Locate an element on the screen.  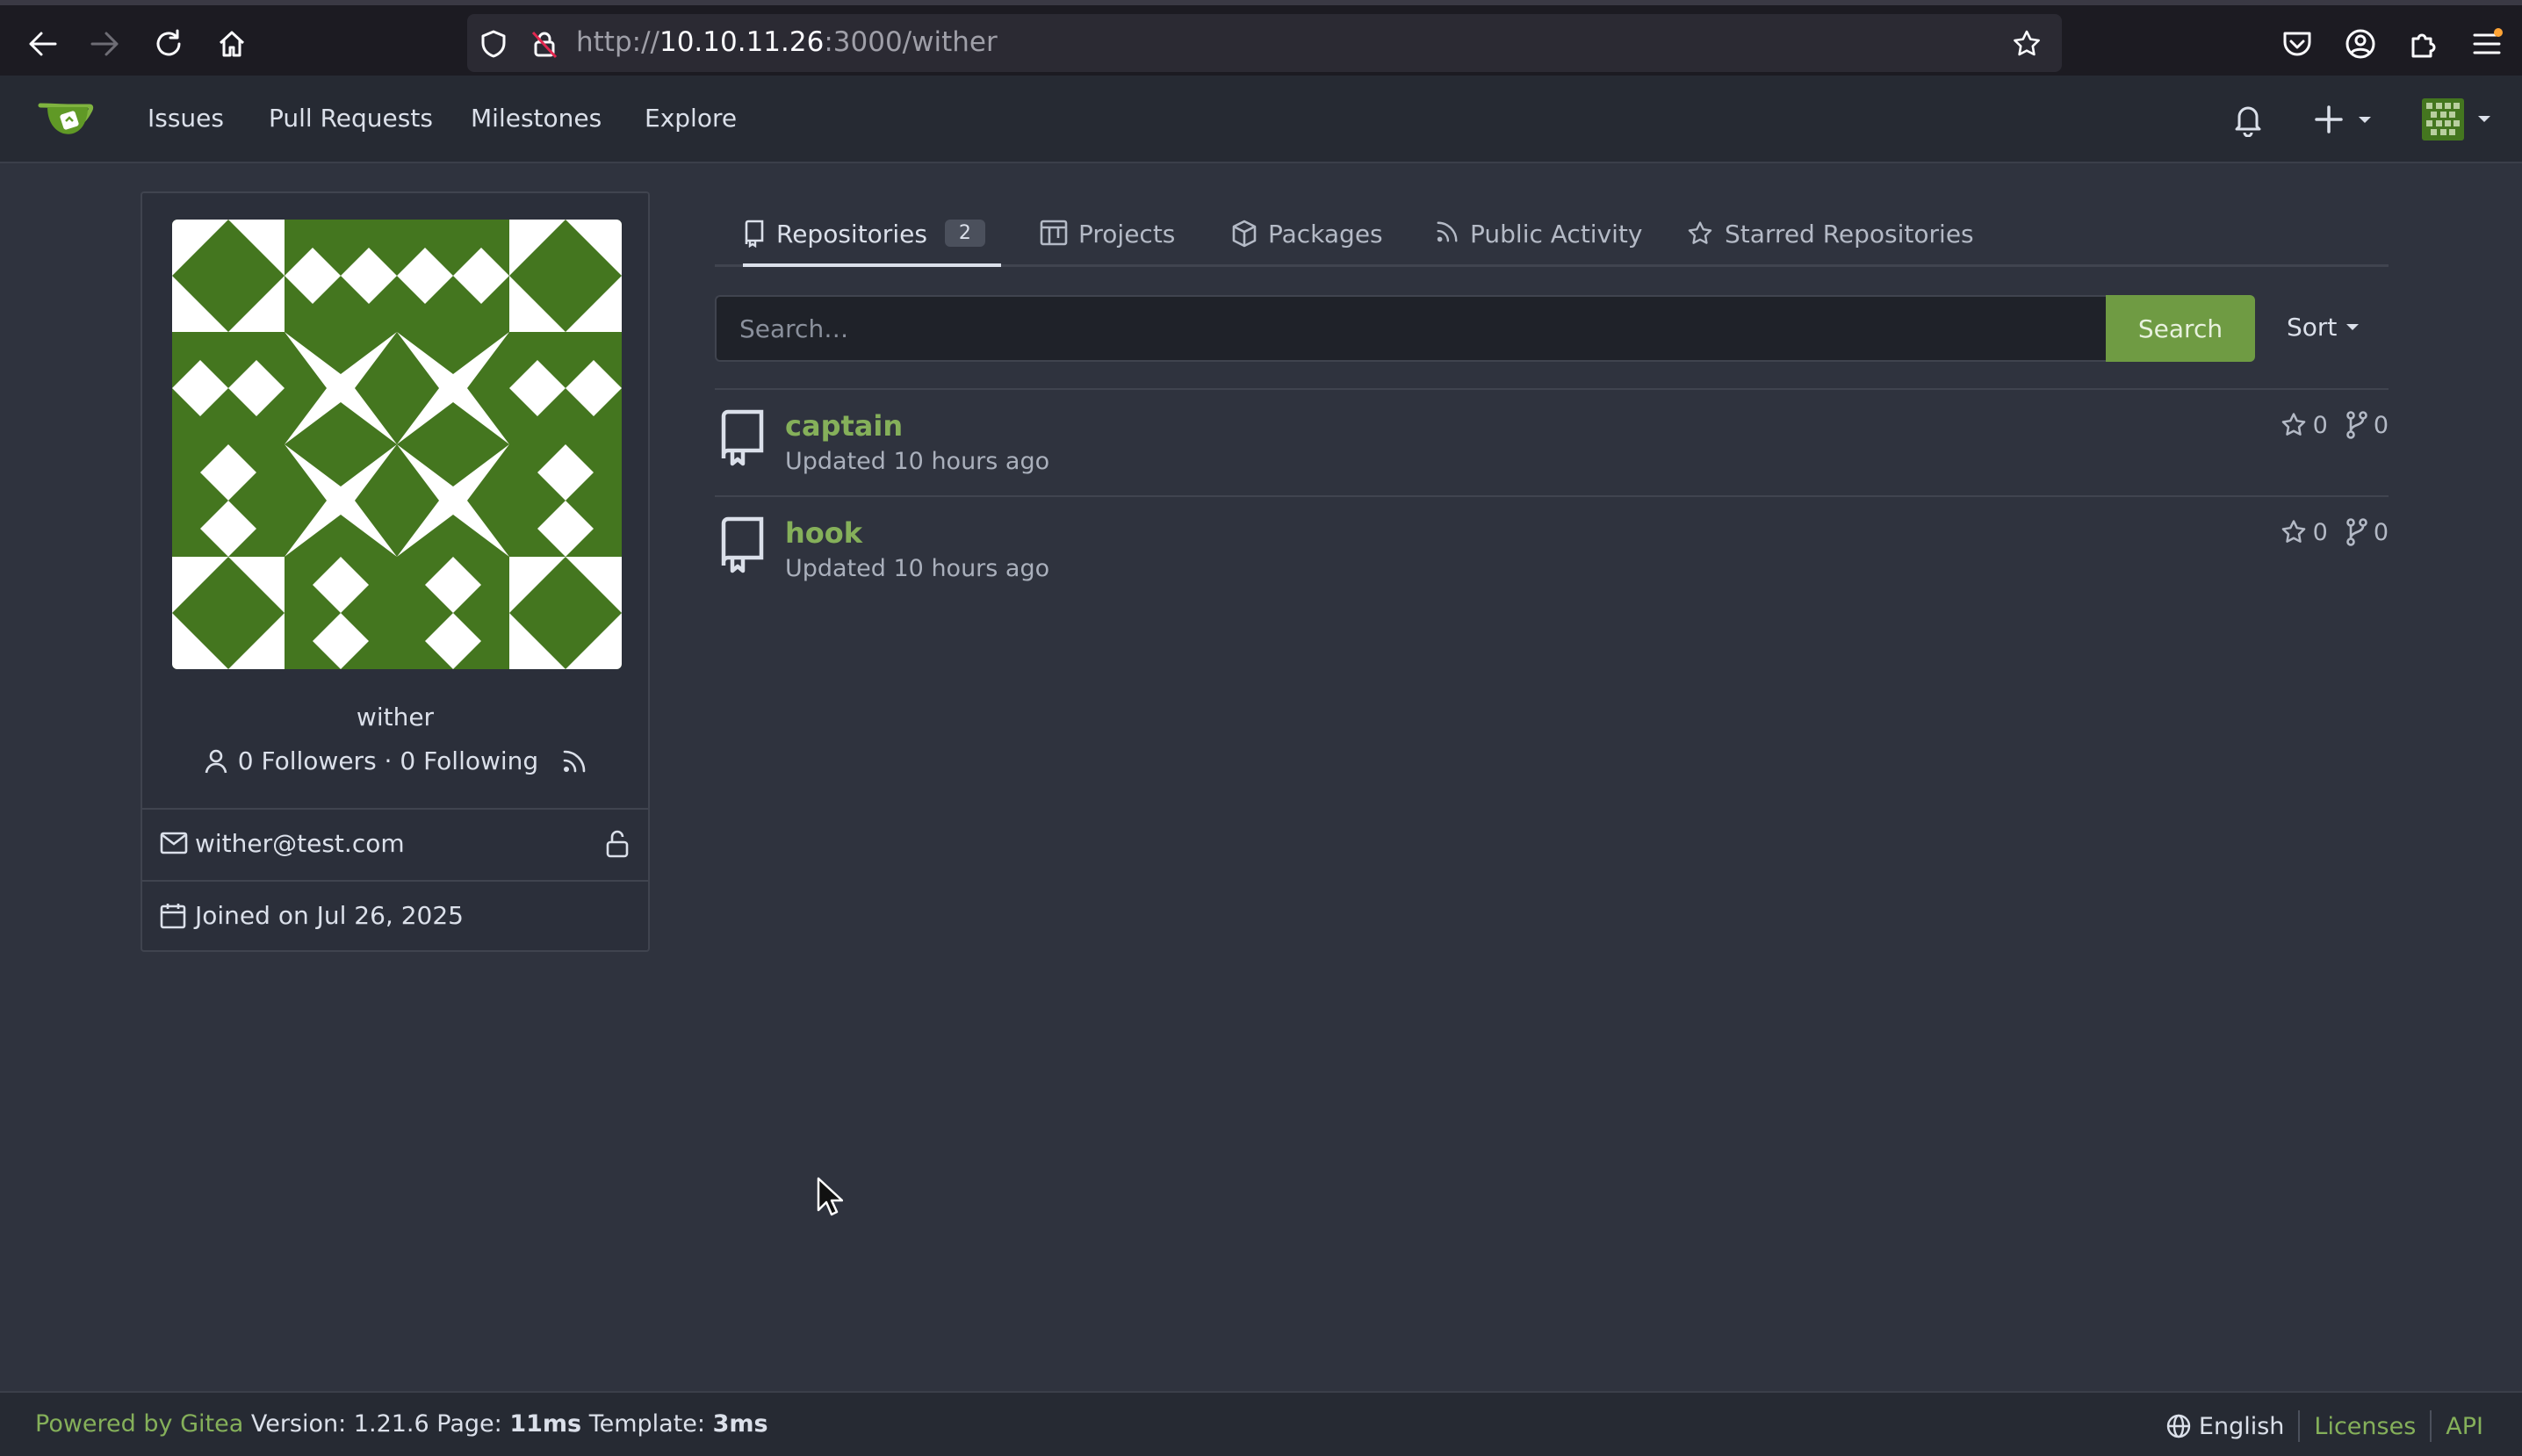
footer-links: English Licenses API is located at coordinates (2324, 1426).